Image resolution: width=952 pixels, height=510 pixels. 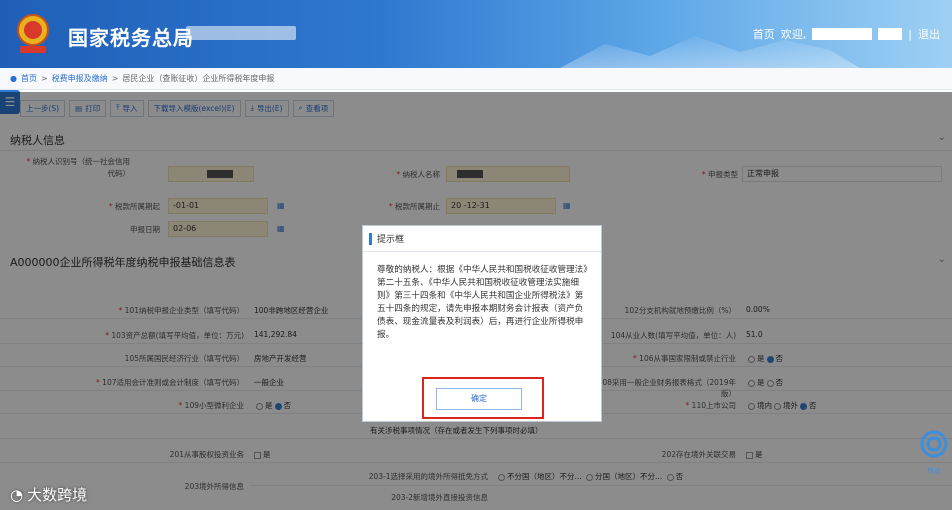 I want to click on dialog-header: 提示框, so click(x=482, y=239).